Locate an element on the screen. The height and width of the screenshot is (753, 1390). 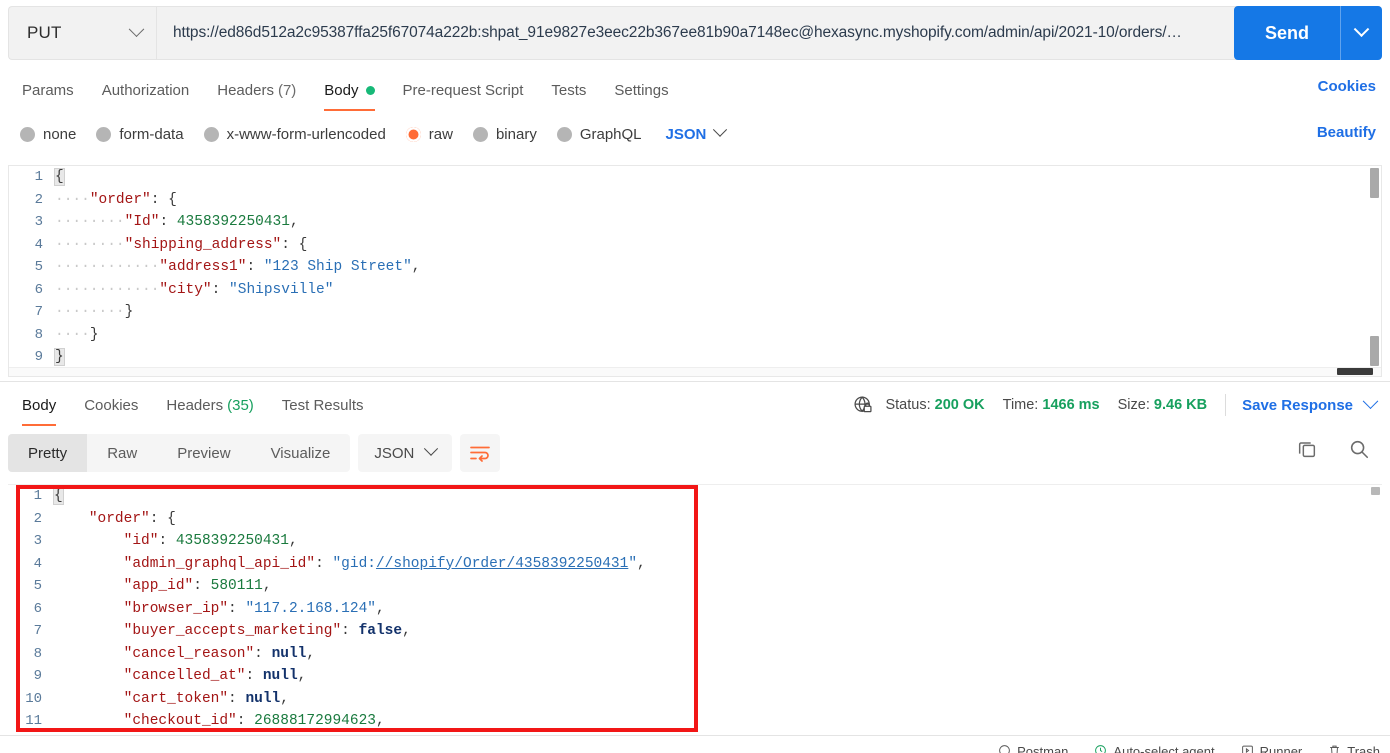
response-view-modes: Pretty Raw Preview Visualize is located at coordinates (179, 453).